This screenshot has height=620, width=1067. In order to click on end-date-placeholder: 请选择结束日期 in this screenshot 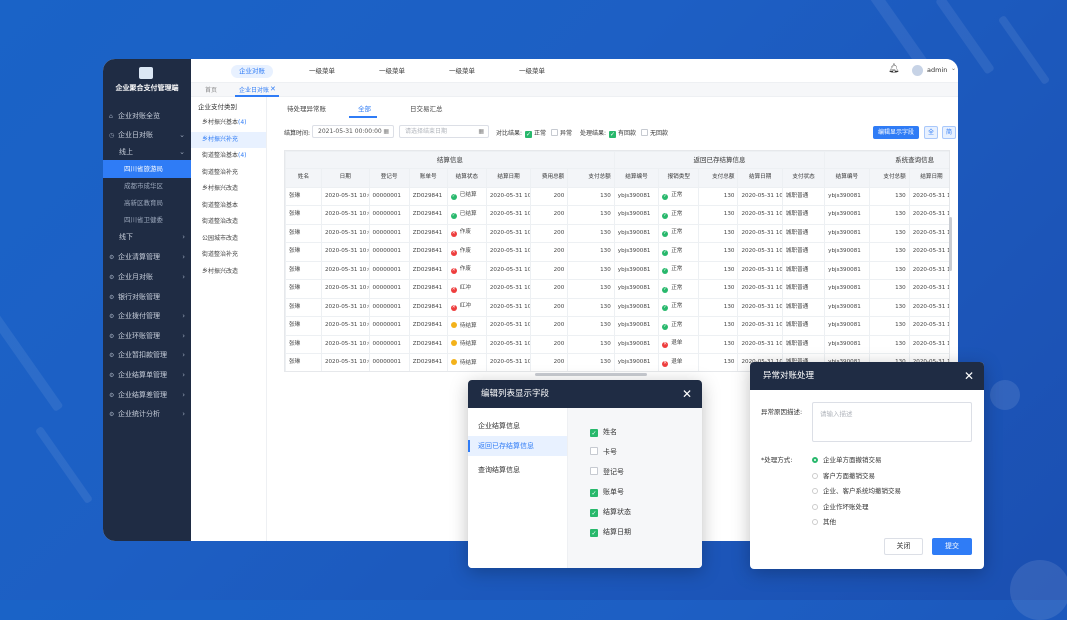, I will do `click(426, 131)`.